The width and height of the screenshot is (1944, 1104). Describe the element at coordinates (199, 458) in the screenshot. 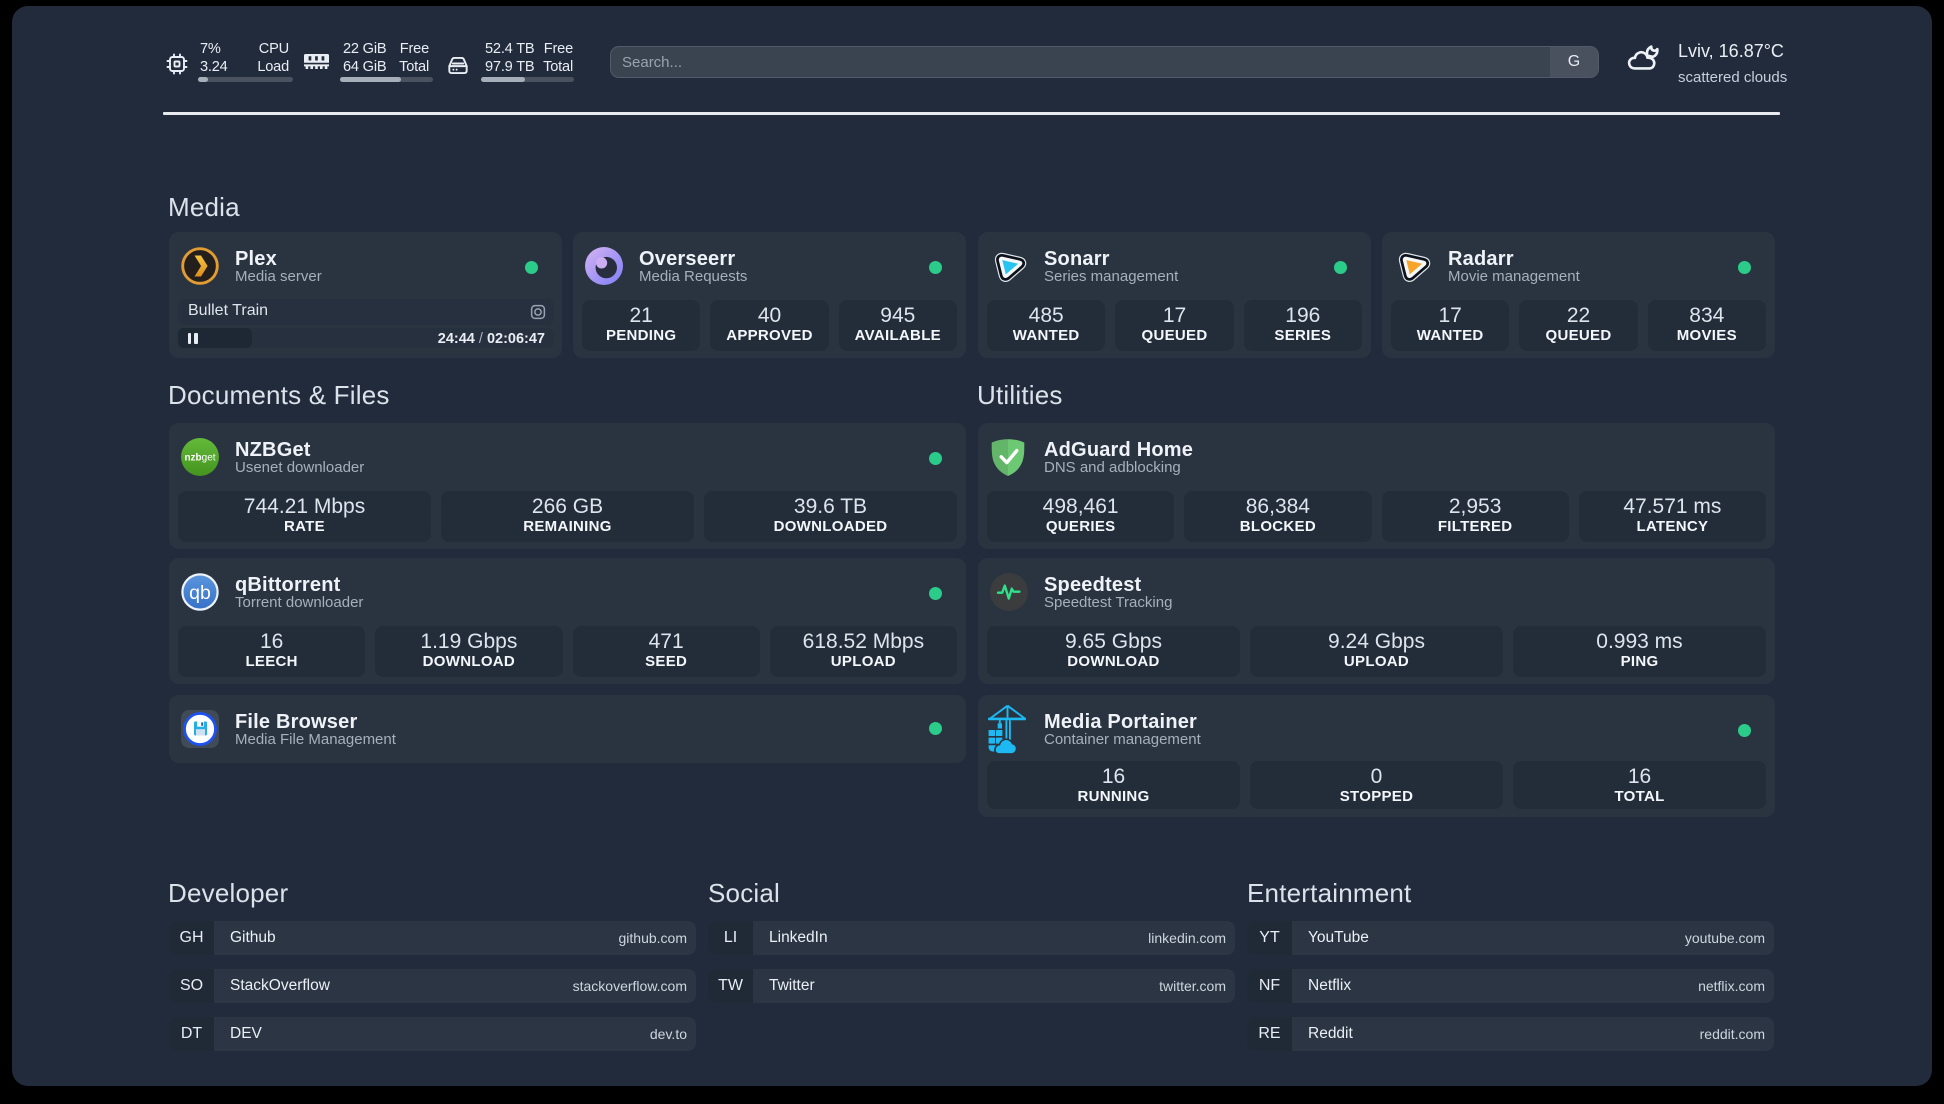

I see `svg-text: nzbget` at that location.